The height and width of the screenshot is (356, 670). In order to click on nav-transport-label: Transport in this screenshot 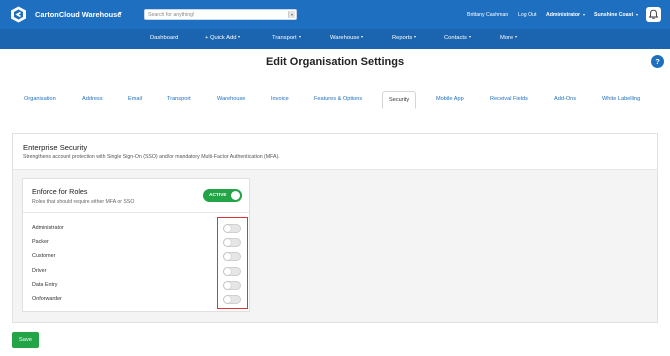, I will do `click(284, 38)`.